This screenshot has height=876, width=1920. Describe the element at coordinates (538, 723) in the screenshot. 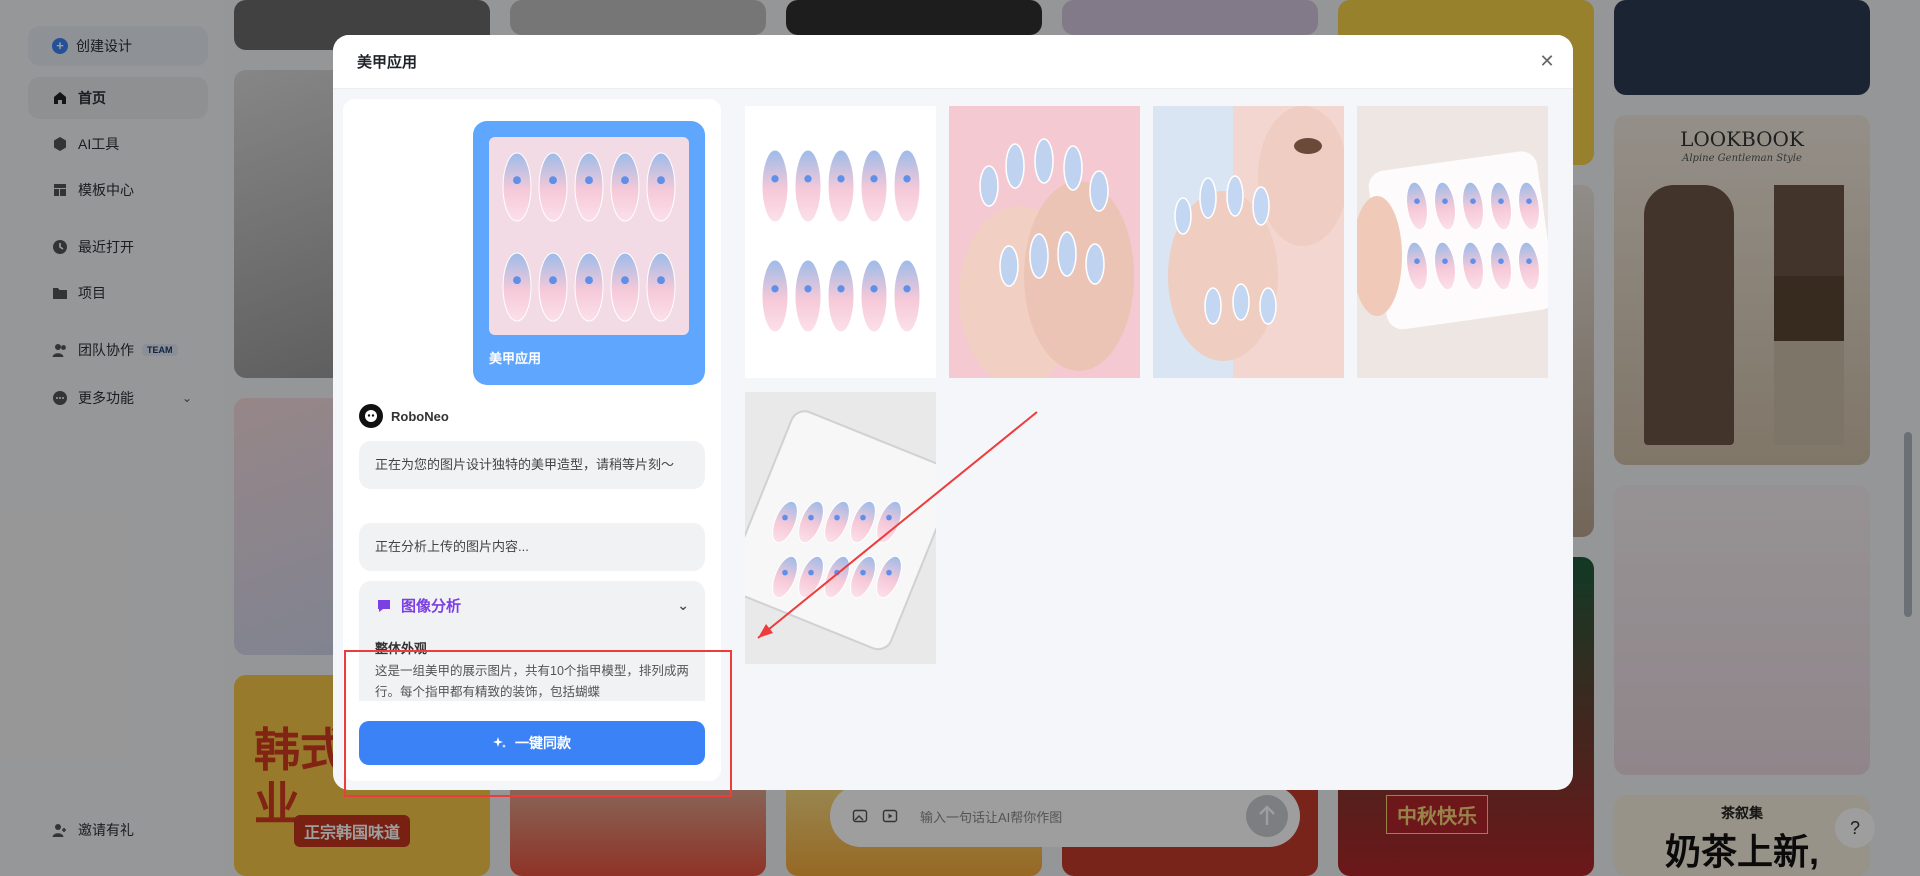

I see `annotation-box` at that location.